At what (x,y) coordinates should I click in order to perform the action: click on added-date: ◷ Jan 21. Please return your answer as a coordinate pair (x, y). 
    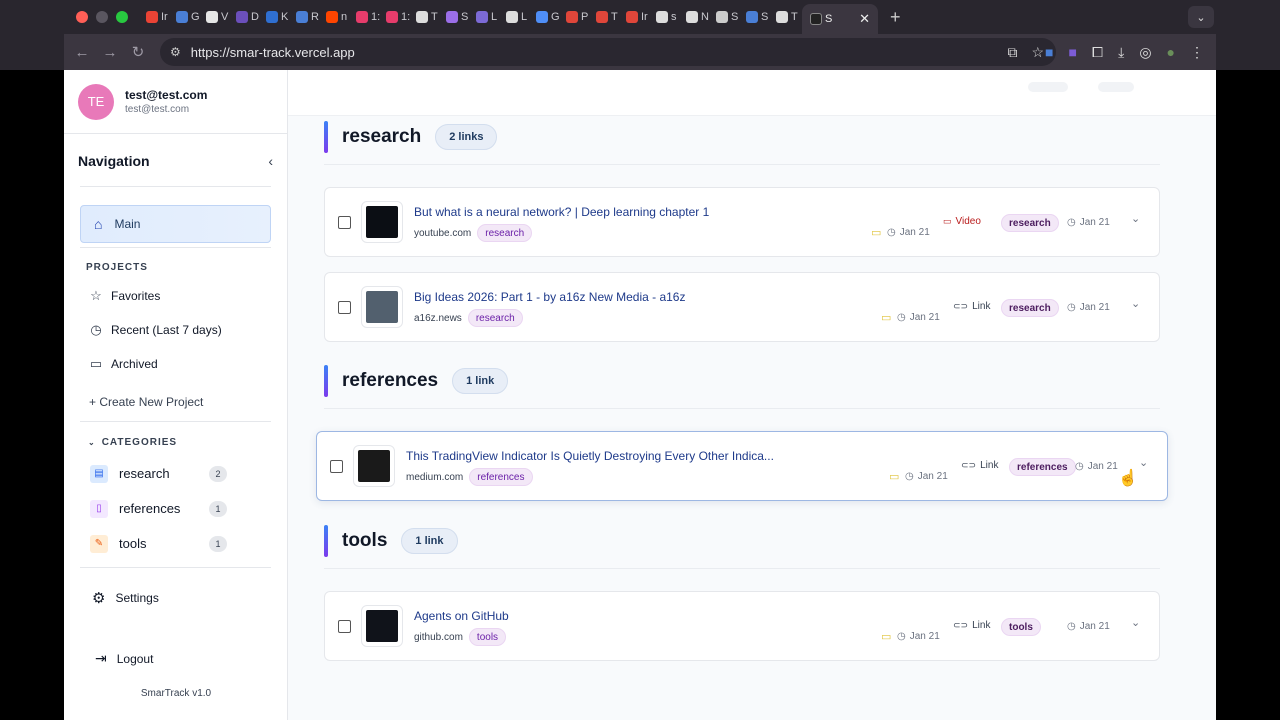
    Looking at the image, I should click on (918, 636).